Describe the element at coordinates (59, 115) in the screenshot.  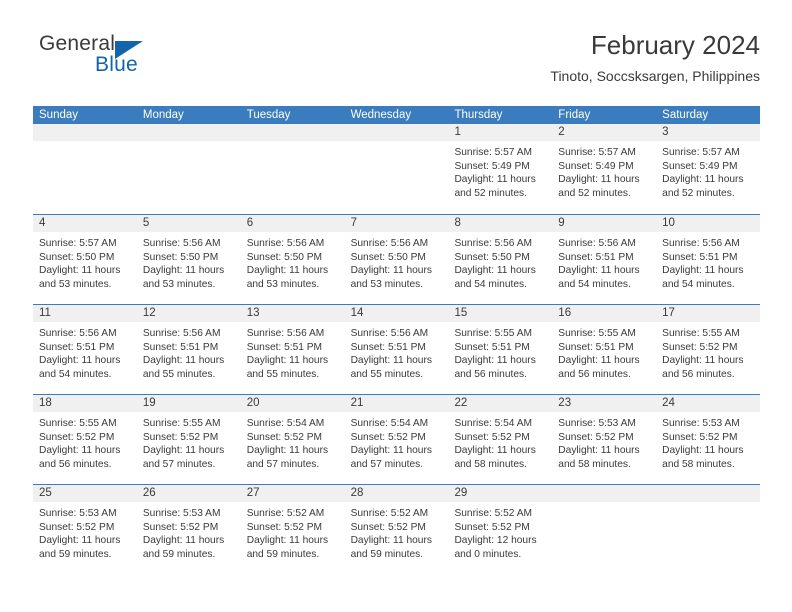
I see `weekday-header-sunday: Sunday` at that location.